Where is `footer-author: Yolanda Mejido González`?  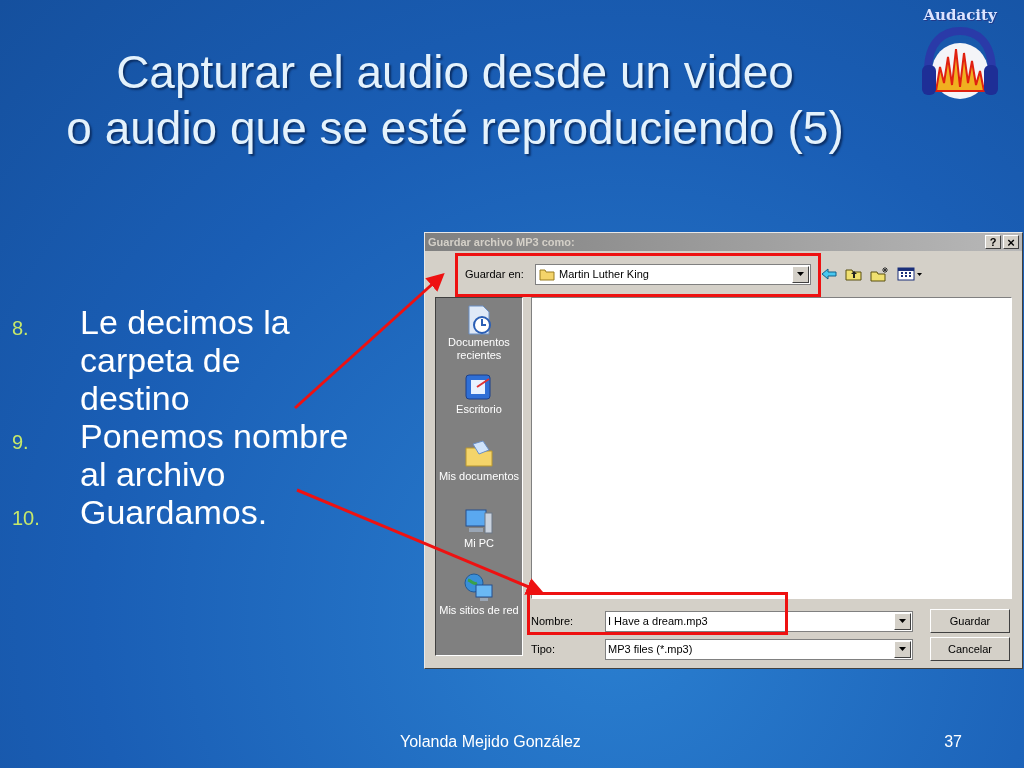 footer-author: Yolanda Mejido González is located at coordinates (490, 742).